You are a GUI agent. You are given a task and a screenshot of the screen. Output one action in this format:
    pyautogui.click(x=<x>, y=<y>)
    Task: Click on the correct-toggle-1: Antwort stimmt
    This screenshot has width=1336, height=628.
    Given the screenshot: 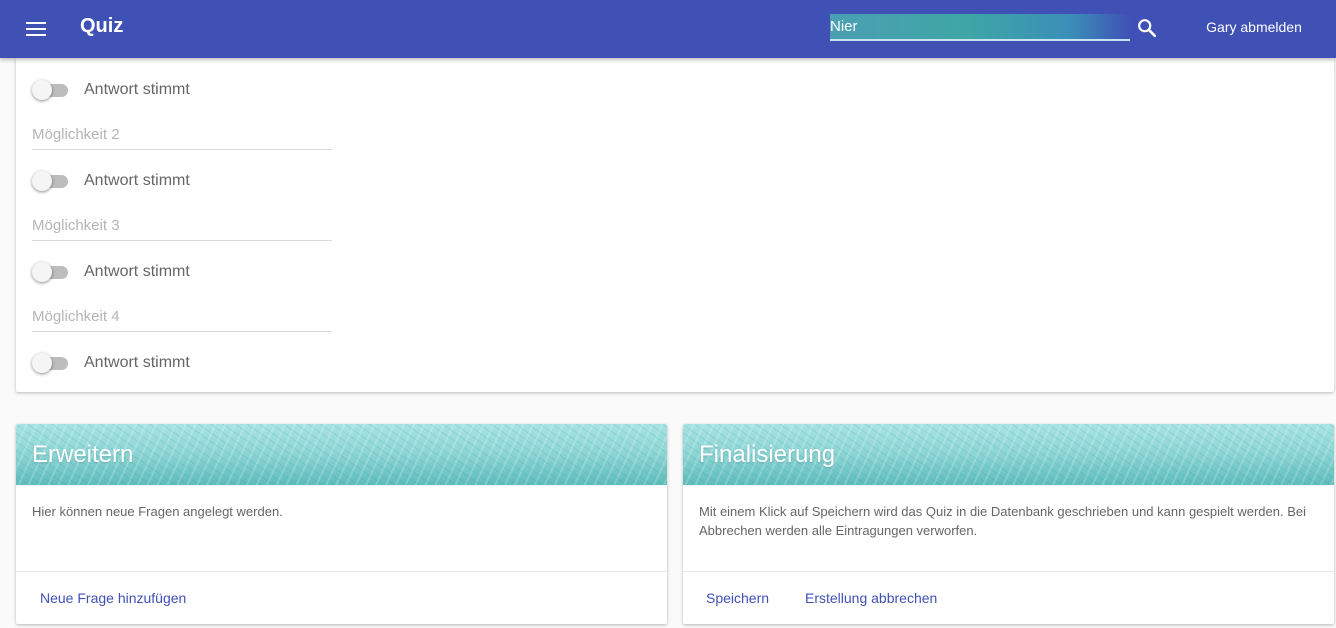 What is the action you would take?
    pyautogui.click(x=111, y=90)
    